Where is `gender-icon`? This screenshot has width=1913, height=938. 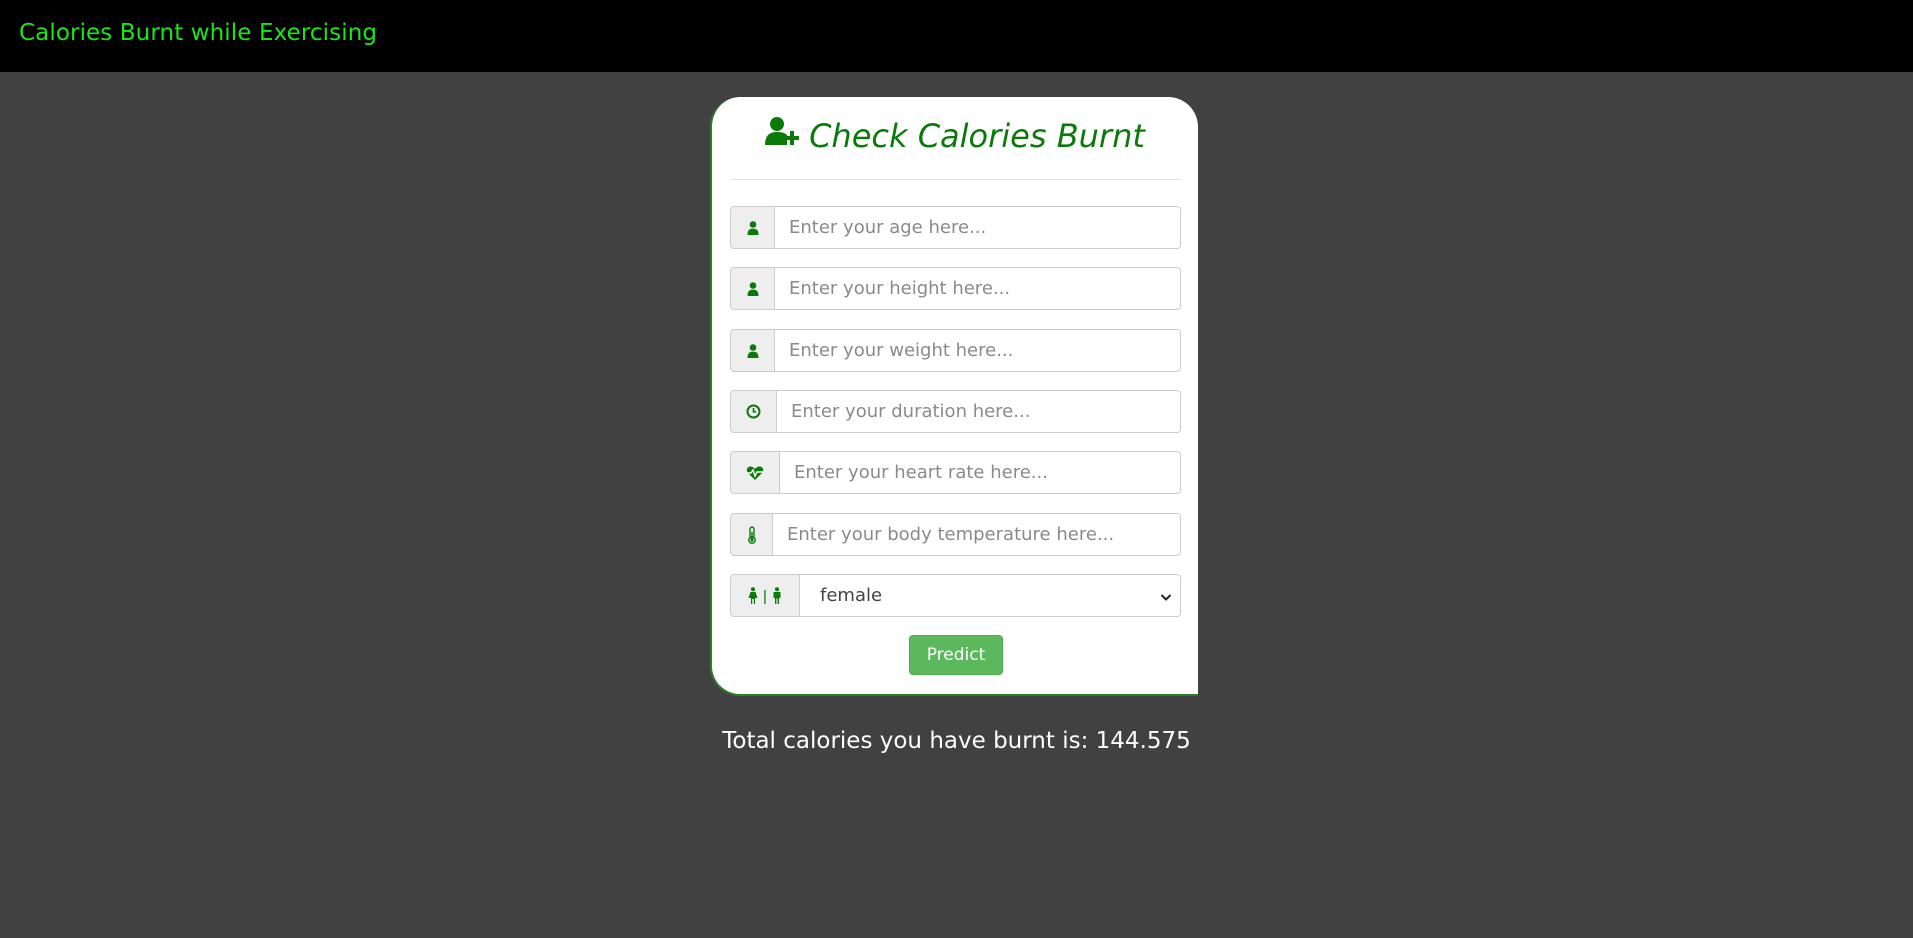 gender-icon is located at coordinates (764, 595).